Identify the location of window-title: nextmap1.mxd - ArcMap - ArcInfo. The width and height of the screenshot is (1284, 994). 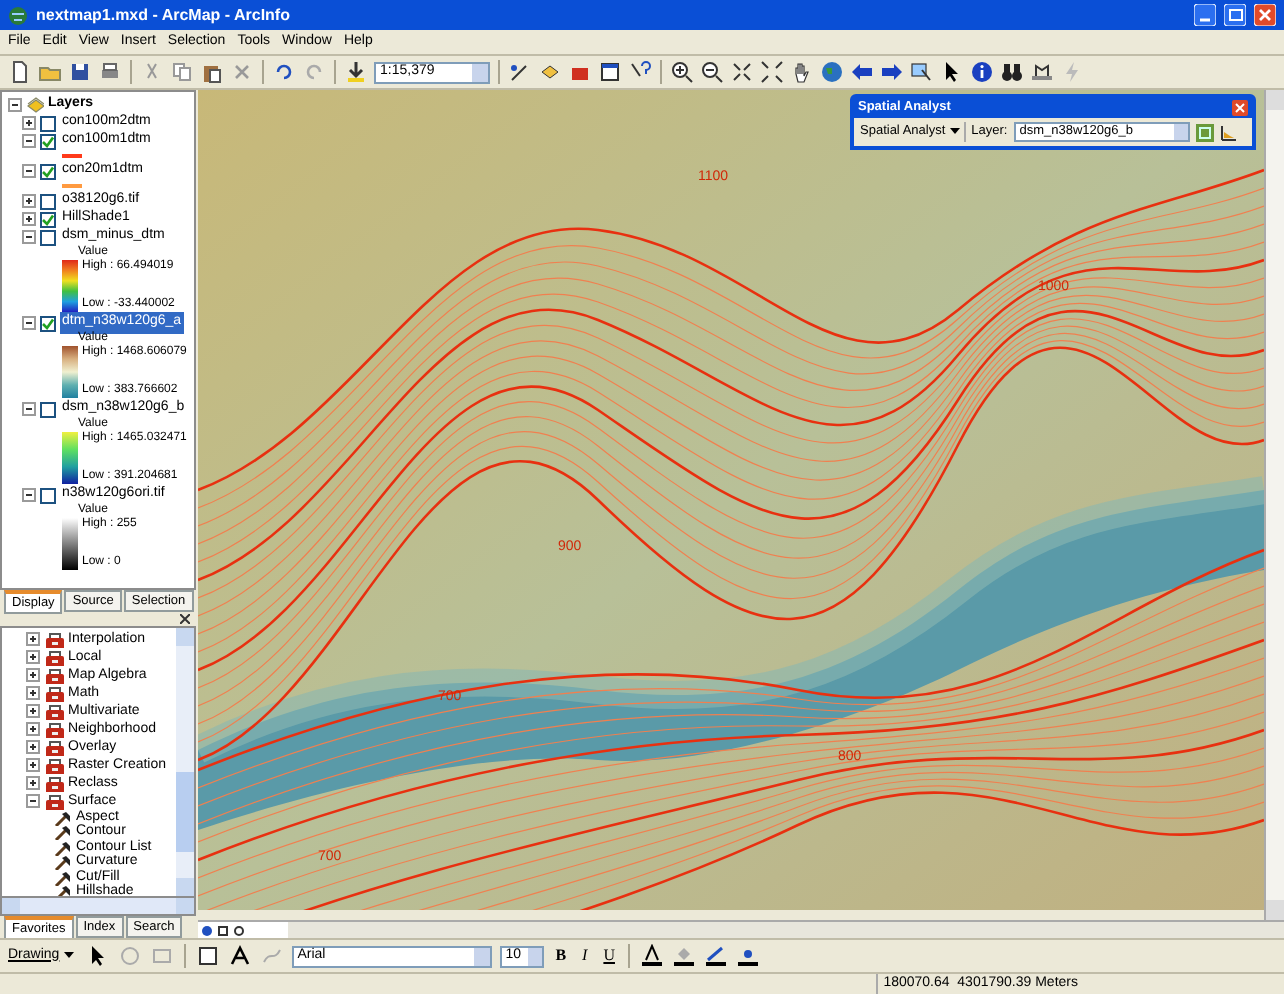
(164, 15).